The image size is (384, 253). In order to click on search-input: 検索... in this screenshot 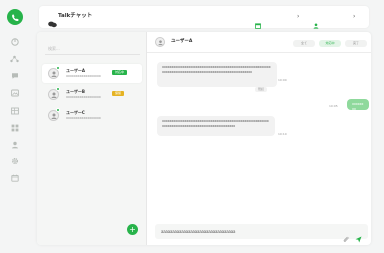, I will do `click(92, 48)`.